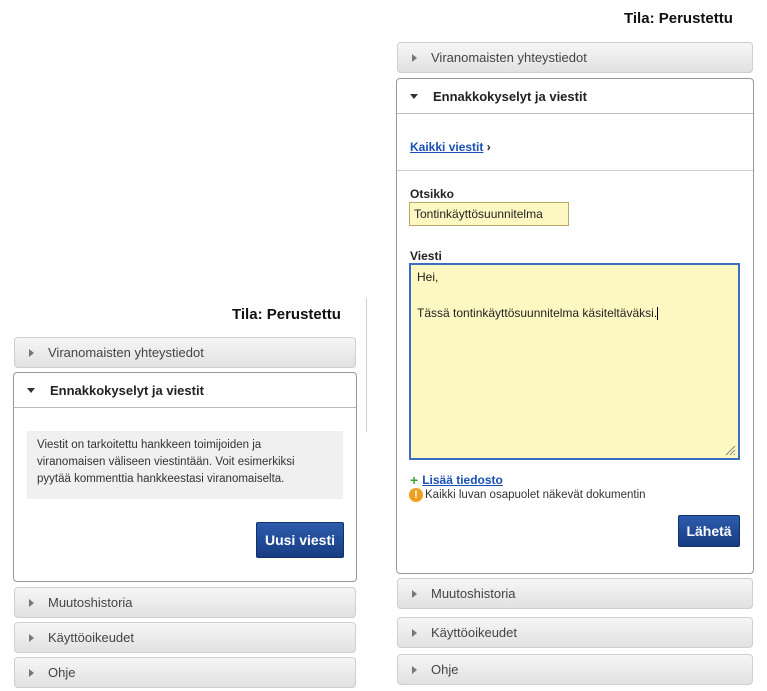  I want to click on subject-field: Tontinkäyttösuunnitelma, so click(489, 214).